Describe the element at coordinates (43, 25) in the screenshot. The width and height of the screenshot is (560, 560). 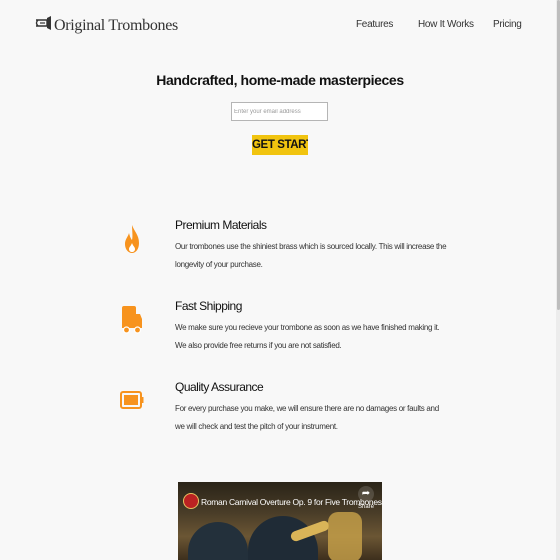
I see `trombone-logo-icon` at that location.